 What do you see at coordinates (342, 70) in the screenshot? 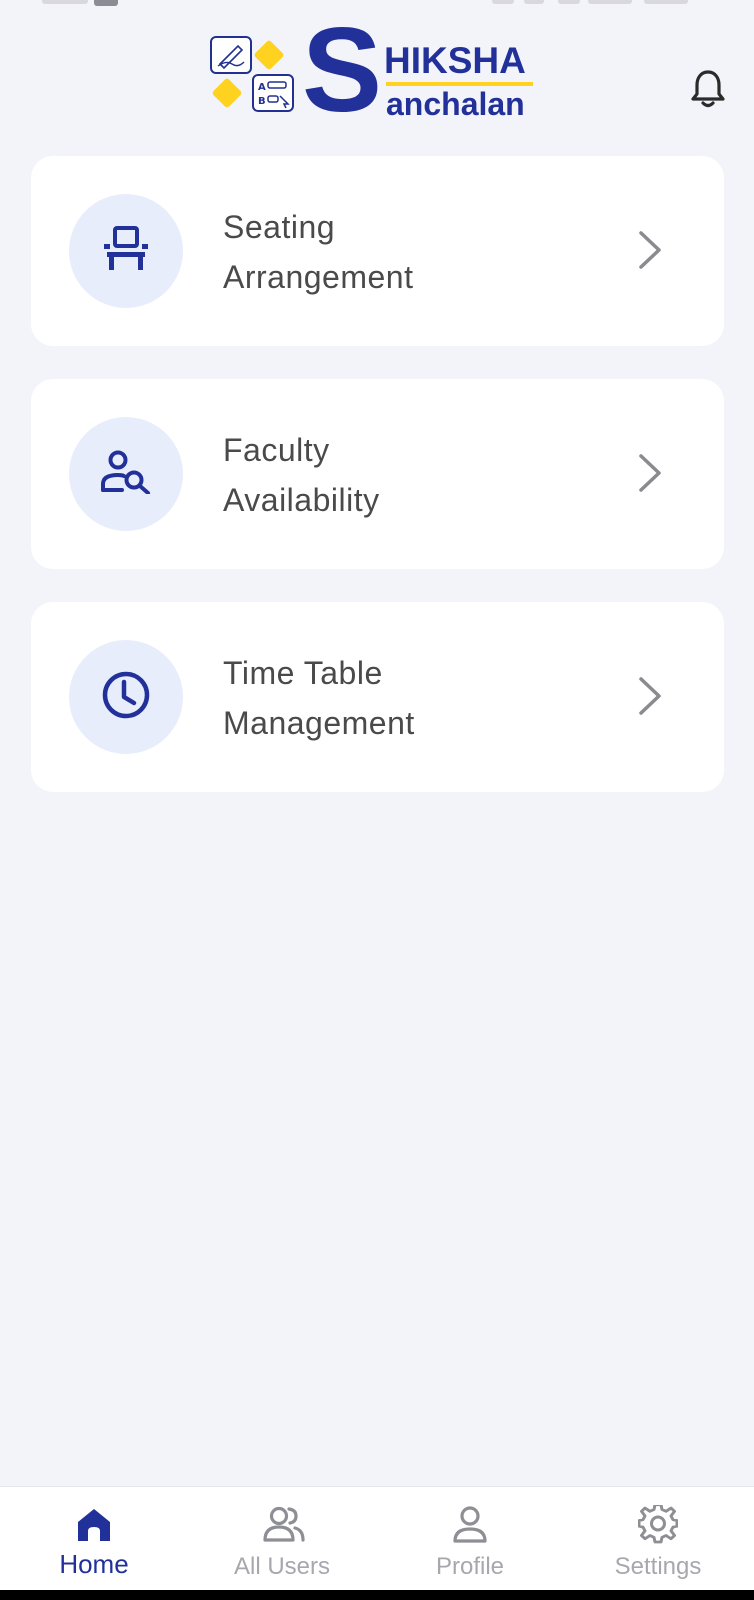
I see `logo-big-letter: S` at bounding box center [342, 70].